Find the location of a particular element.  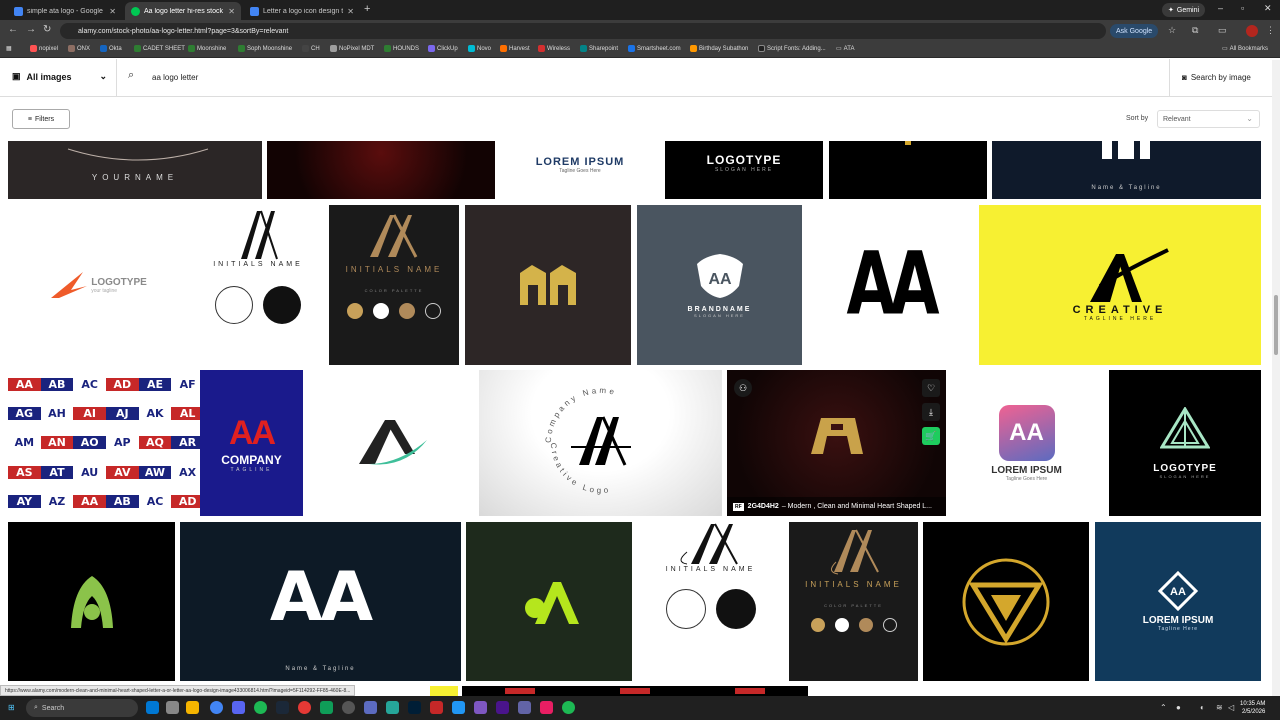

filters-button: ≡ Filters is located at coordinates (41, 119).